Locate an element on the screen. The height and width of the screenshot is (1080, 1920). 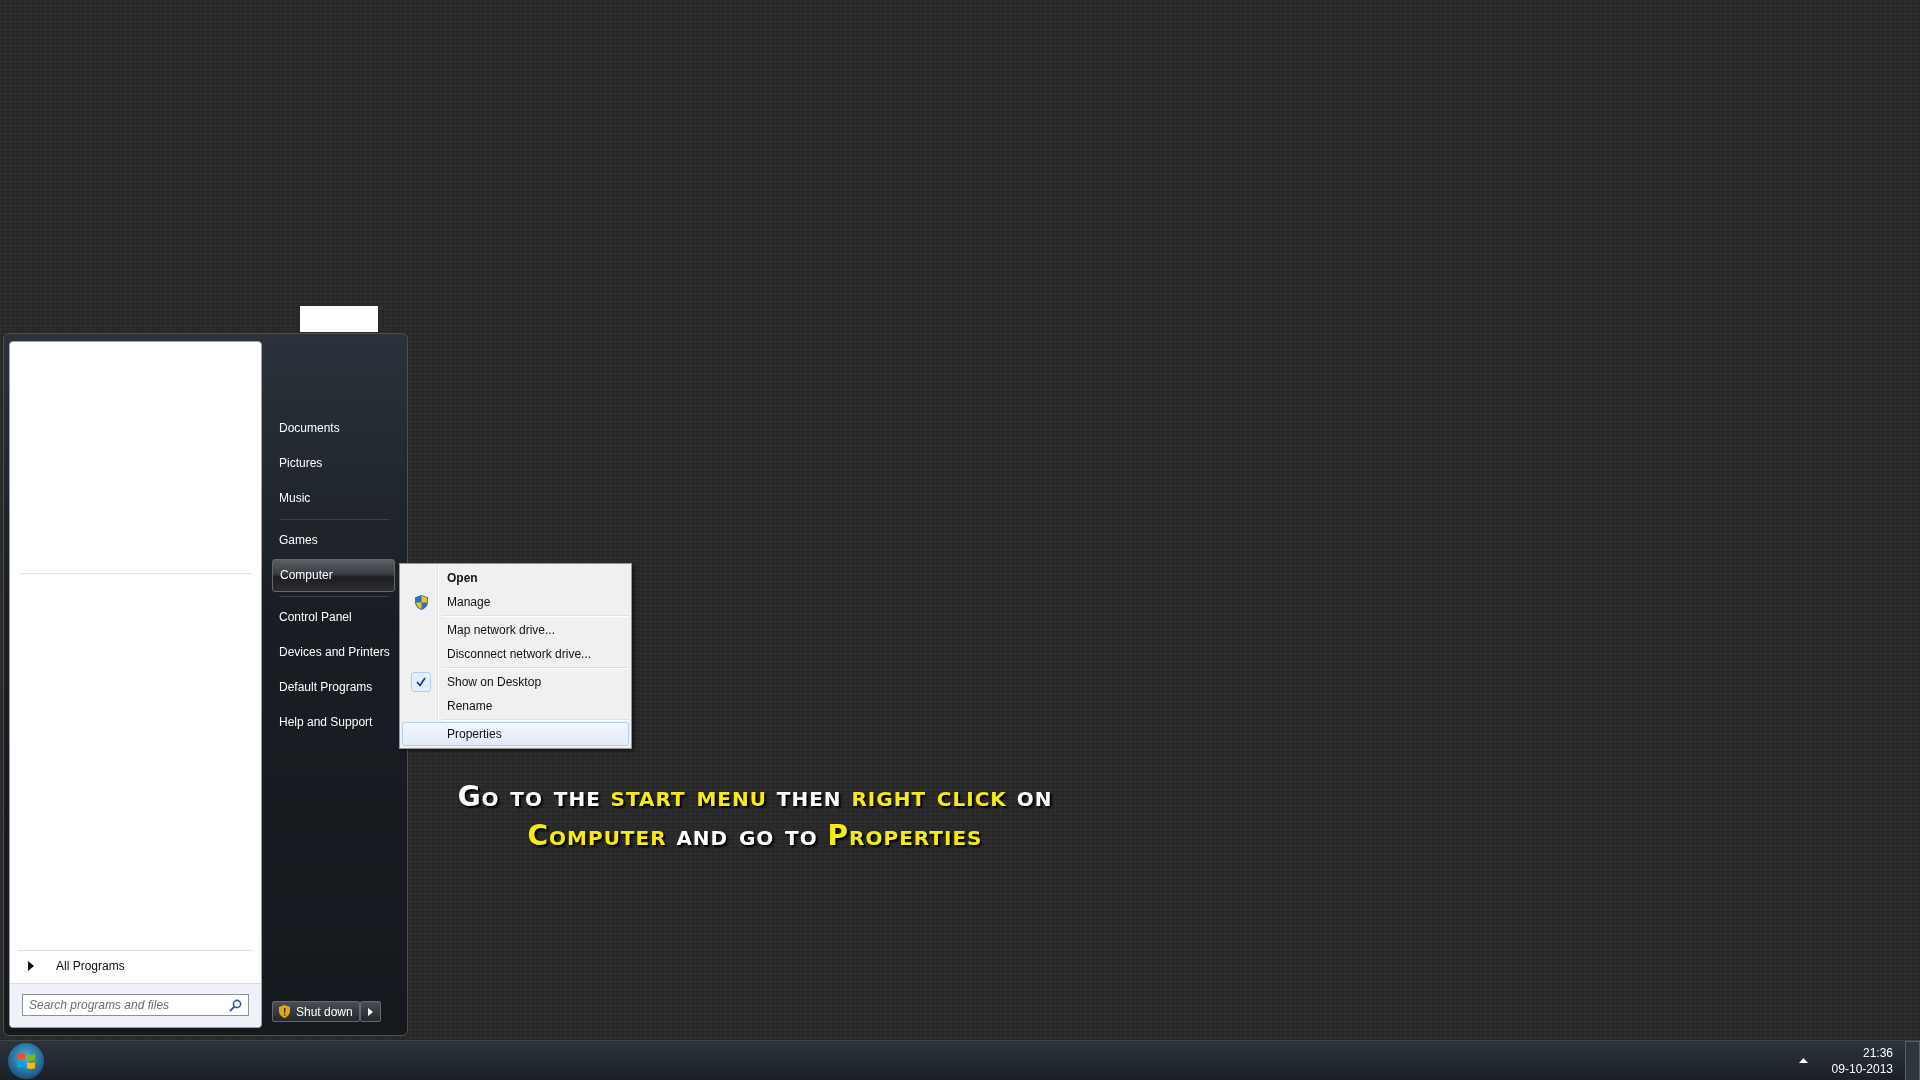
context-menu-item: Show on Desktop is located at coordinates (515, 682).